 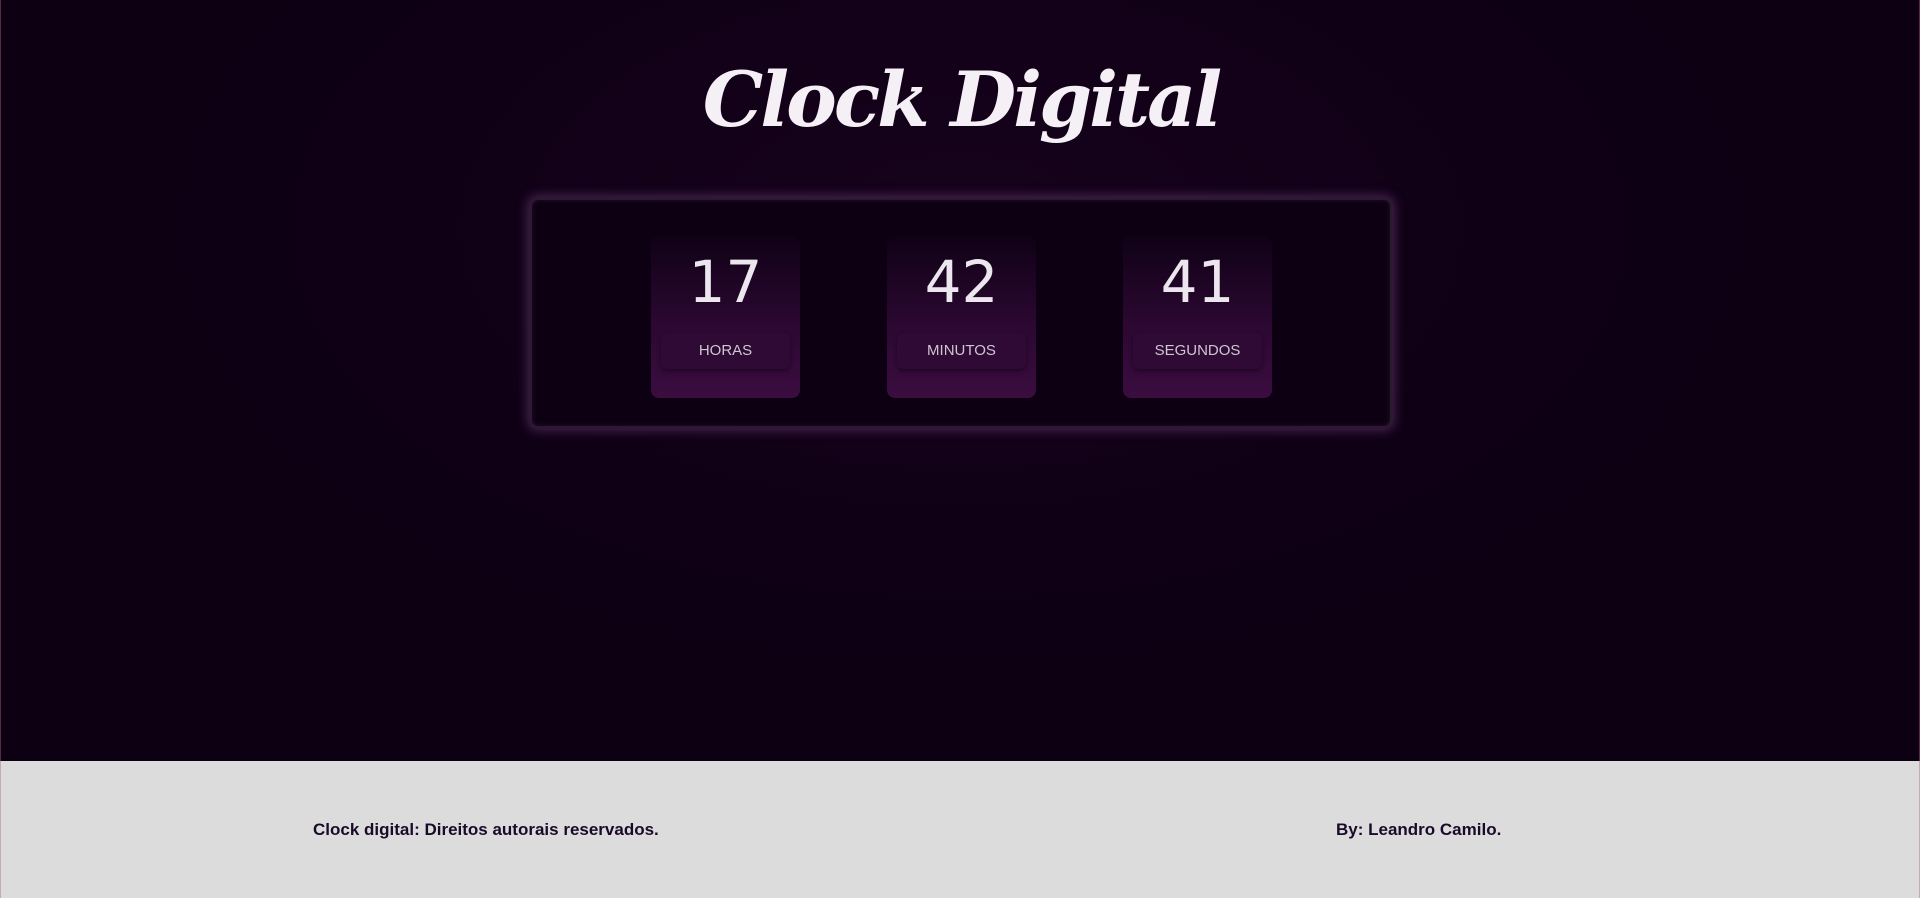 What do you see at coordinates (1419, 829) in the screenshot?
I see `footer-author: By: Leandro Camilo.` at bounding box center [1419, 829].